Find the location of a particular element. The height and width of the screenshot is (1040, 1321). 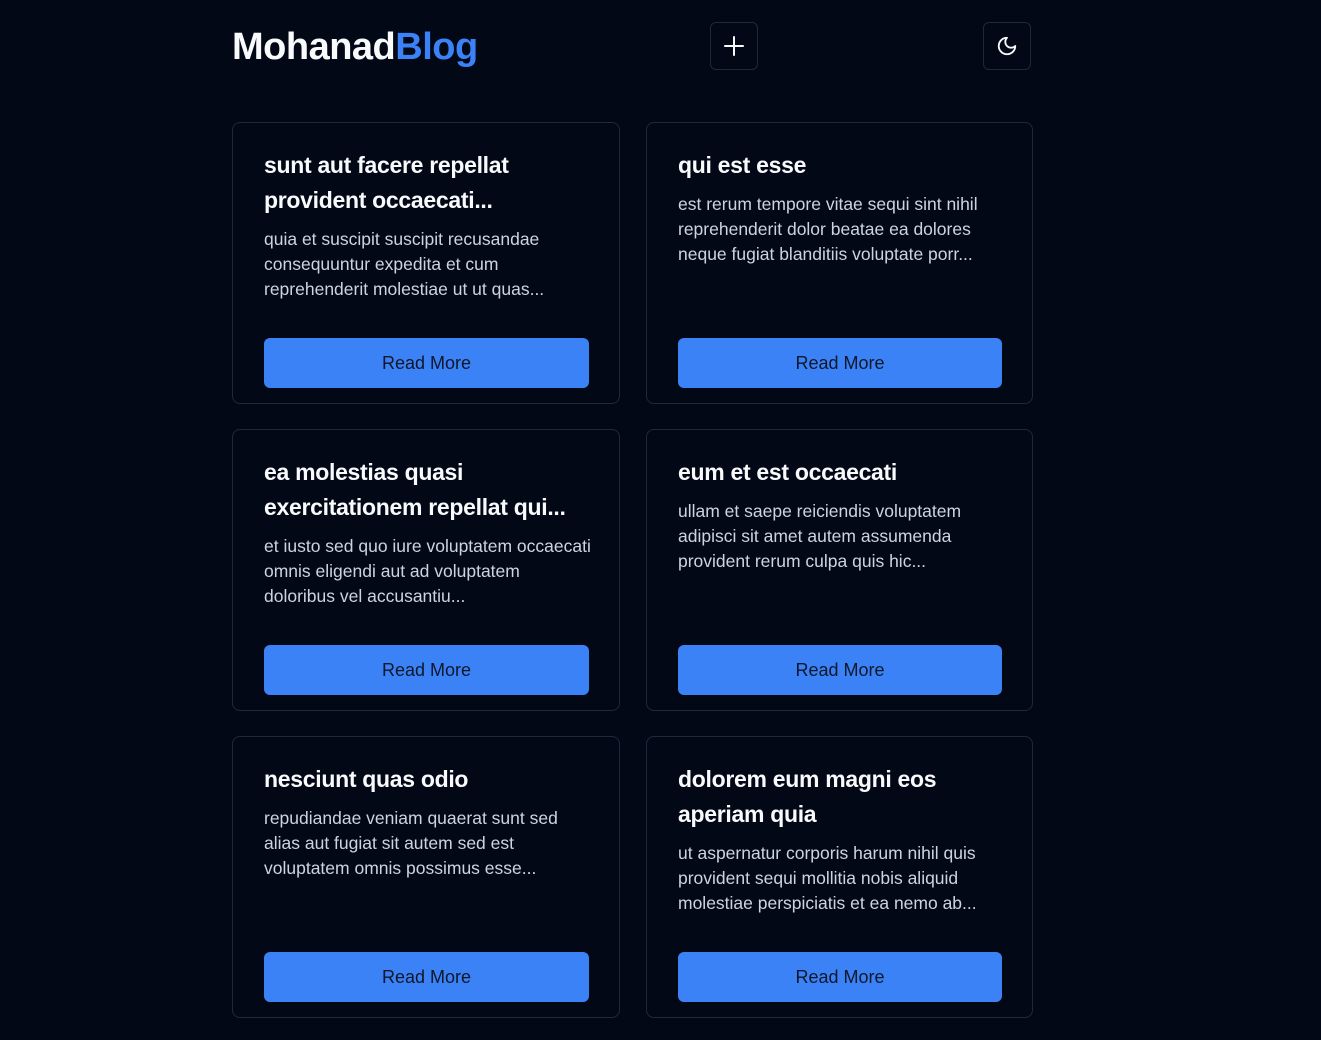

theme-toggle-button is located at coordinates (1007, 46).